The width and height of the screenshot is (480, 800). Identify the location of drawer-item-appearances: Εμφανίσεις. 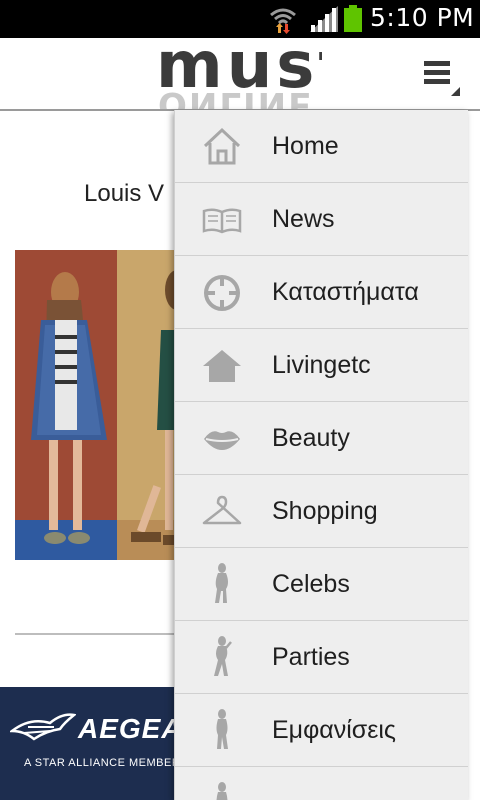
(321, 730).